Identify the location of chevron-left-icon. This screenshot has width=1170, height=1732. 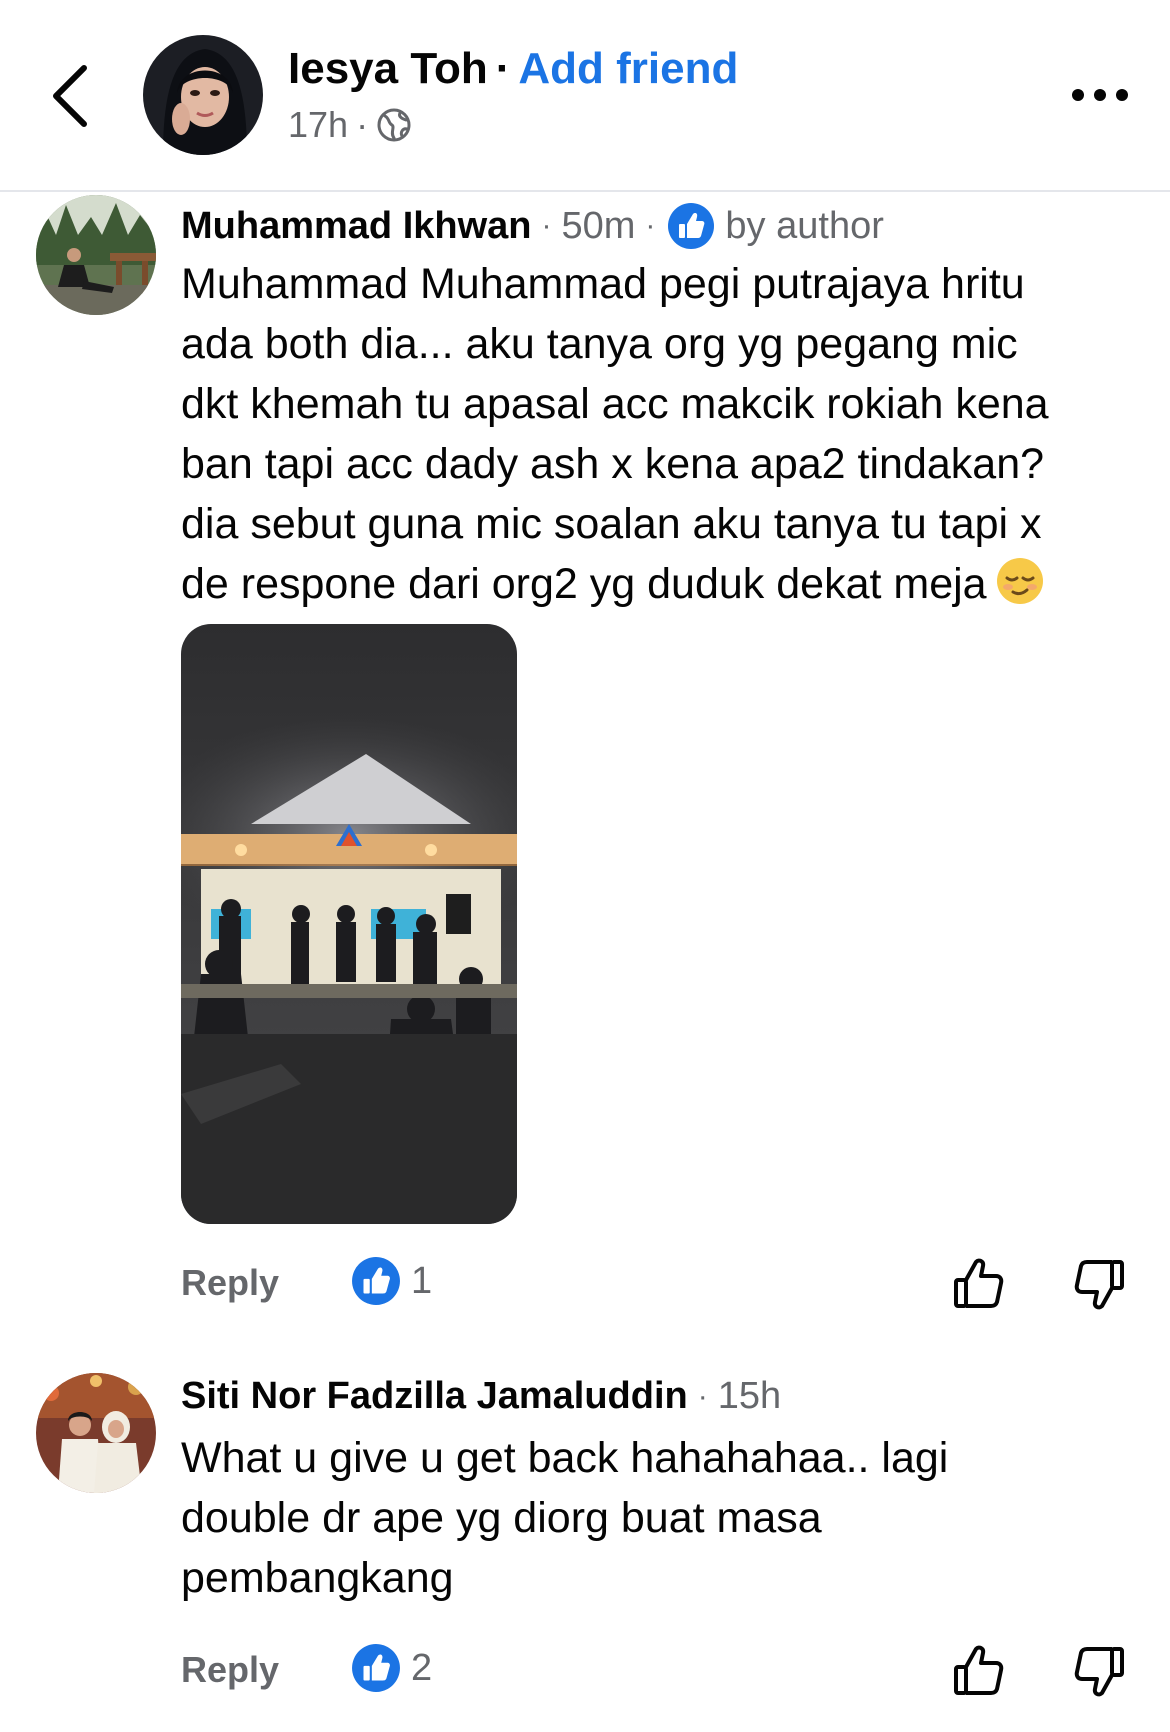
(72, 96).